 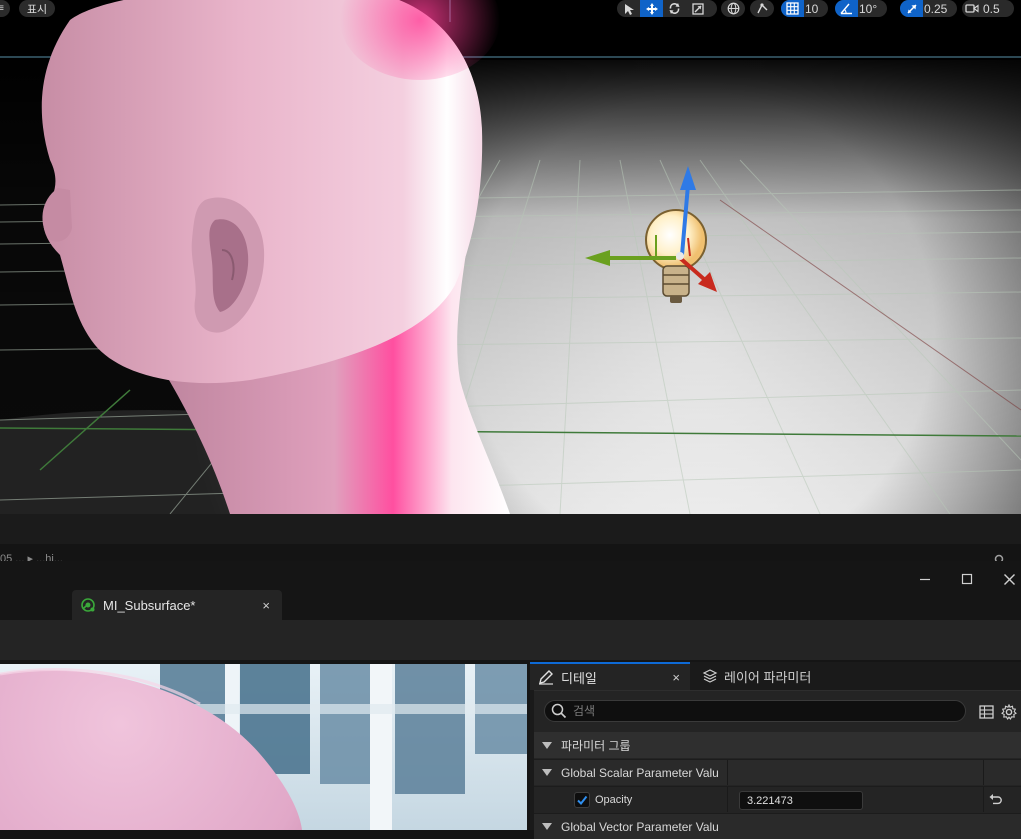 I want to click on document-tab-label: MI_Subsurface*, so click(x=149, y=605).